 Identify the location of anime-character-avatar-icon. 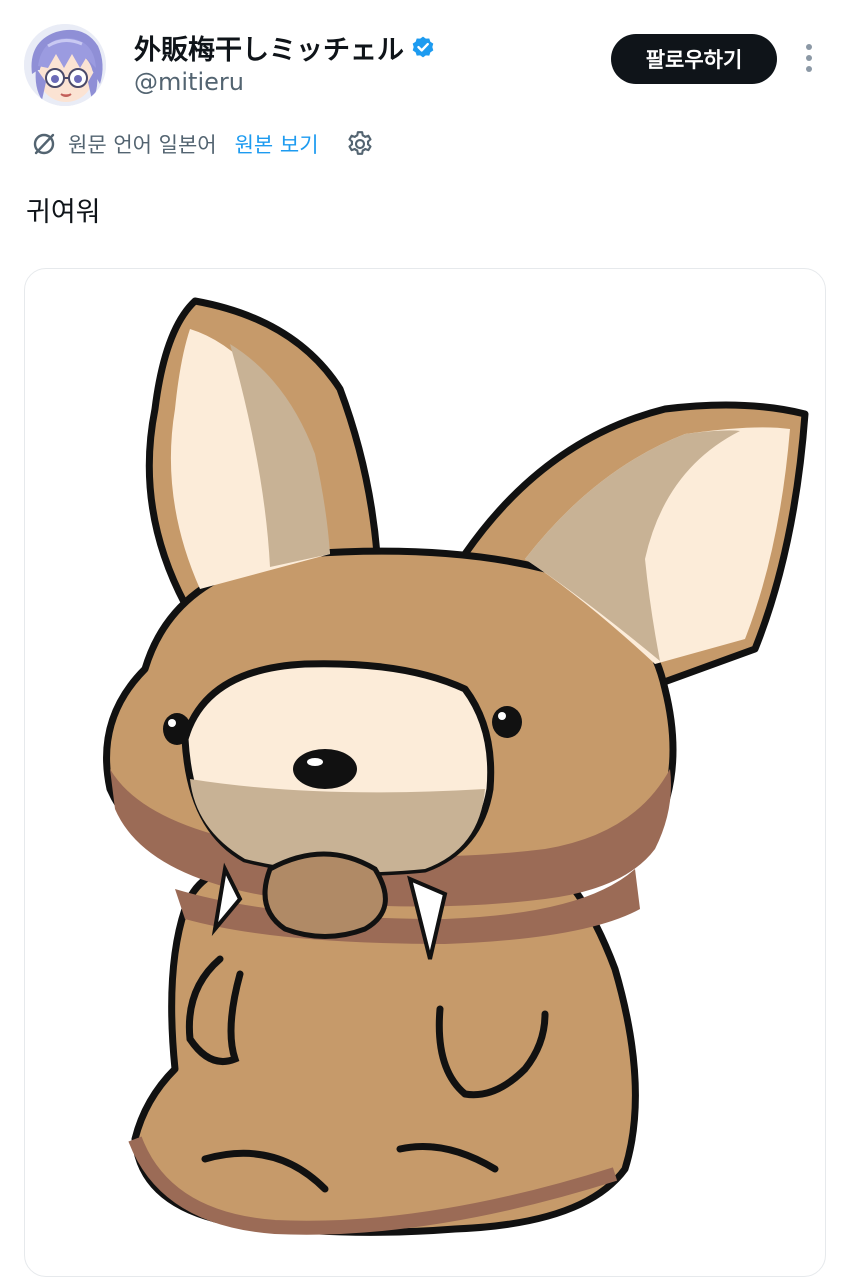
(65, 65).